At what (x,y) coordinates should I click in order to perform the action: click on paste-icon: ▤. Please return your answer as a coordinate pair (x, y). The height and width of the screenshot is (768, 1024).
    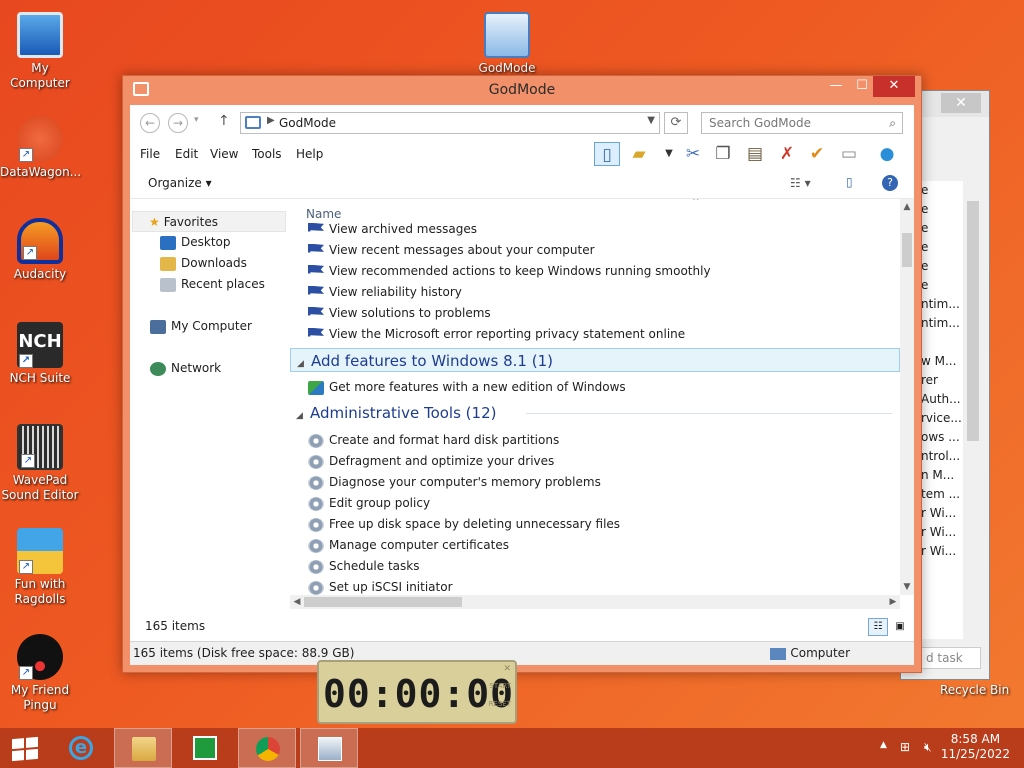
    Looking at the image, I should click on (755, 154).